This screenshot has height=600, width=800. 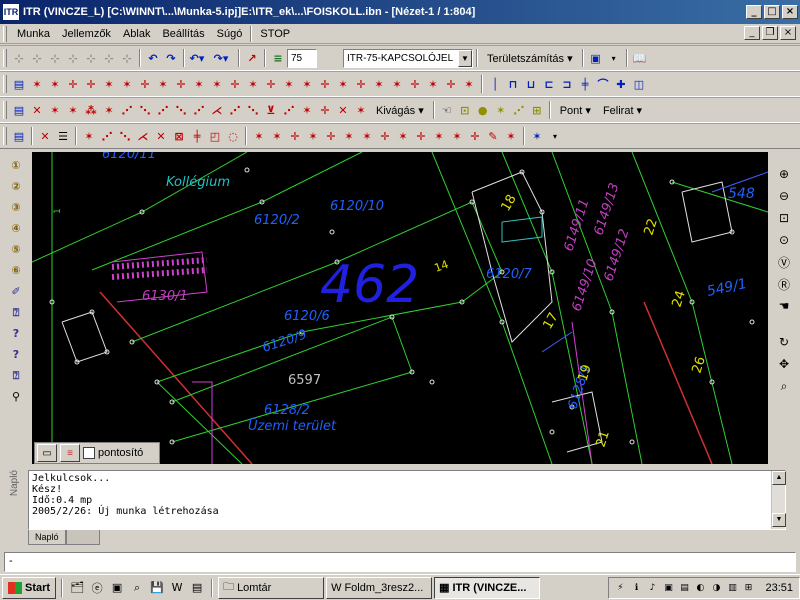 What do you see at coordinates (313, 136) in the screenshot?
I see `modify-tool-13-icon: ✶` at bounding box center [313, 136].